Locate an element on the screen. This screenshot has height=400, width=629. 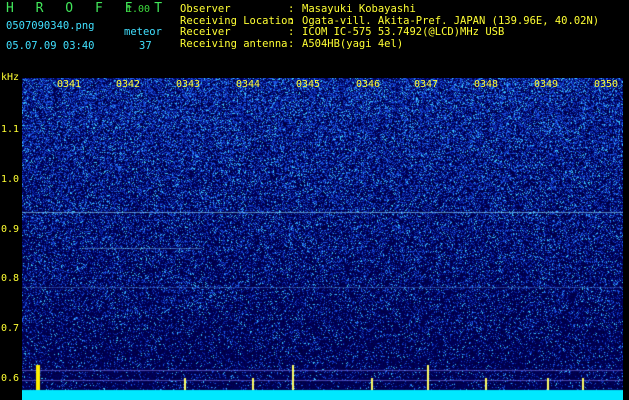
y-tick-label: 0.6 is located at coordinates (10, 378).